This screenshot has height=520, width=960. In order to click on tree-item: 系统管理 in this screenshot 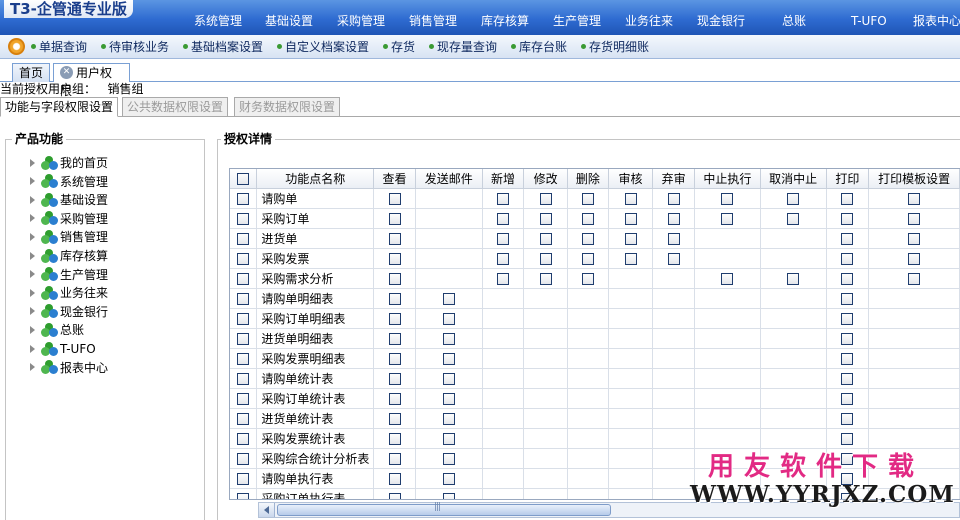, I will do `click(69, 182)`.